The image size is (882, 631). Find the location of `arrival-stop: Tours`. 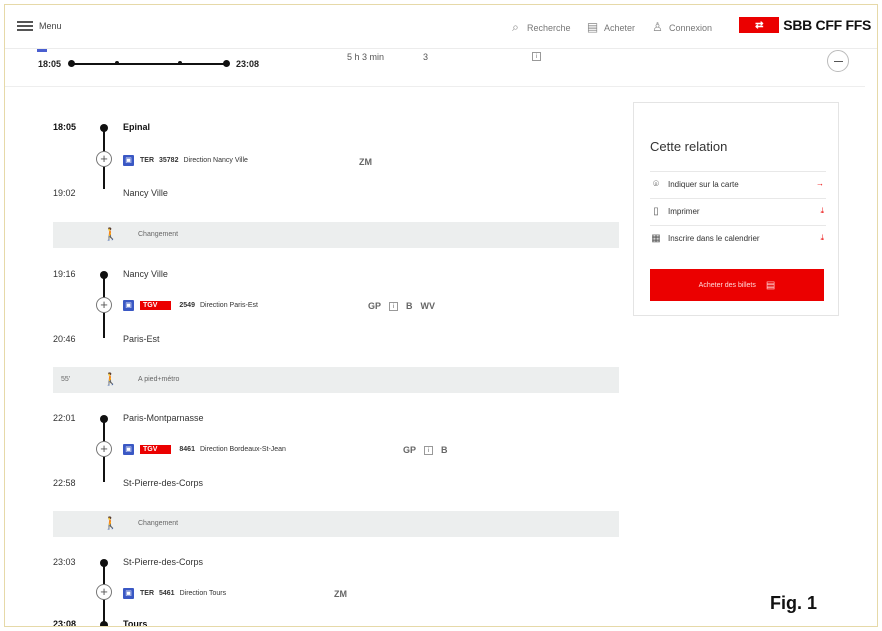

arrival-stop: Tours is located at coordinates (135, 622).